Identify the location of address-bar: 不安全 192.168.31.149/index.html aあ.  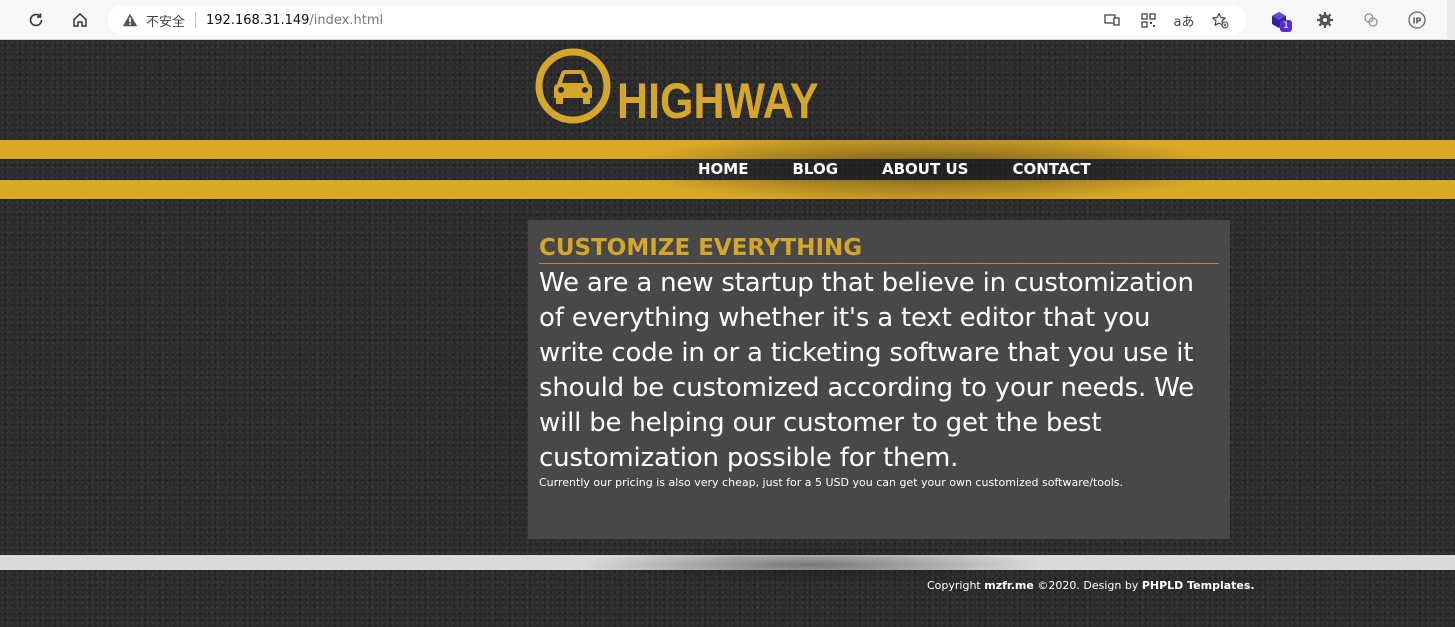
(677, 20).